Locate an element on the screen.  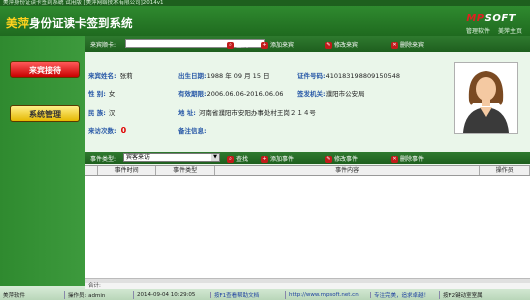
delete-event-button: ✕ 删除事件 is located at coordinates (407, 158).